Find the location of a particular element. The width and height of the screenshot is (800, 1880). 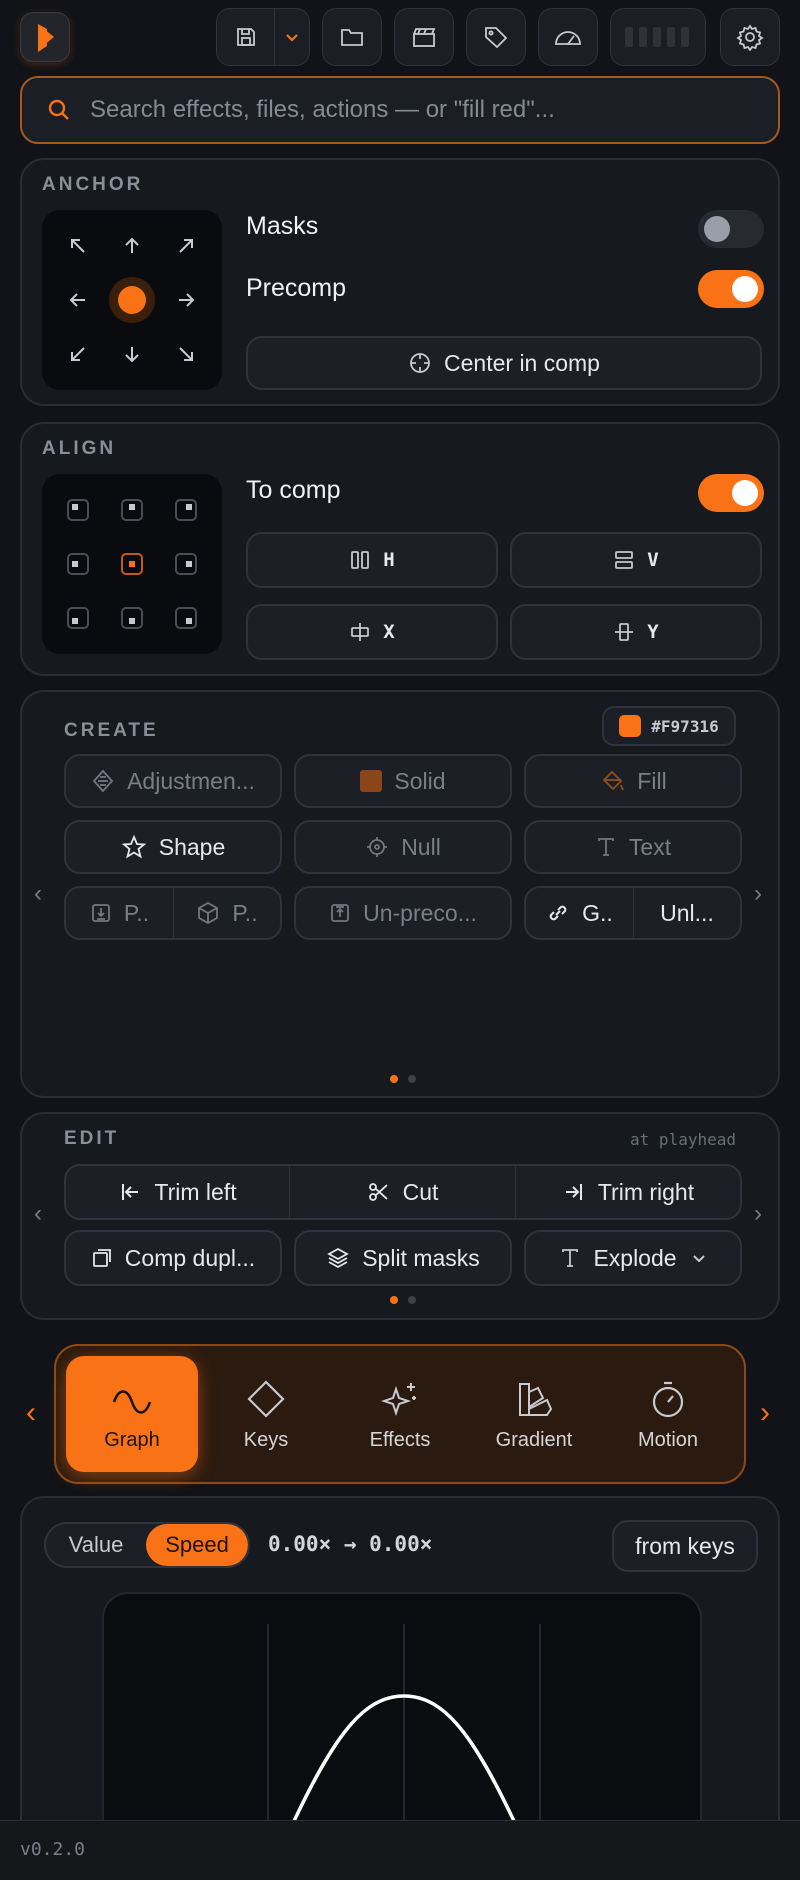

solid-layer-button: Solid is located at coordinates (403, 781).